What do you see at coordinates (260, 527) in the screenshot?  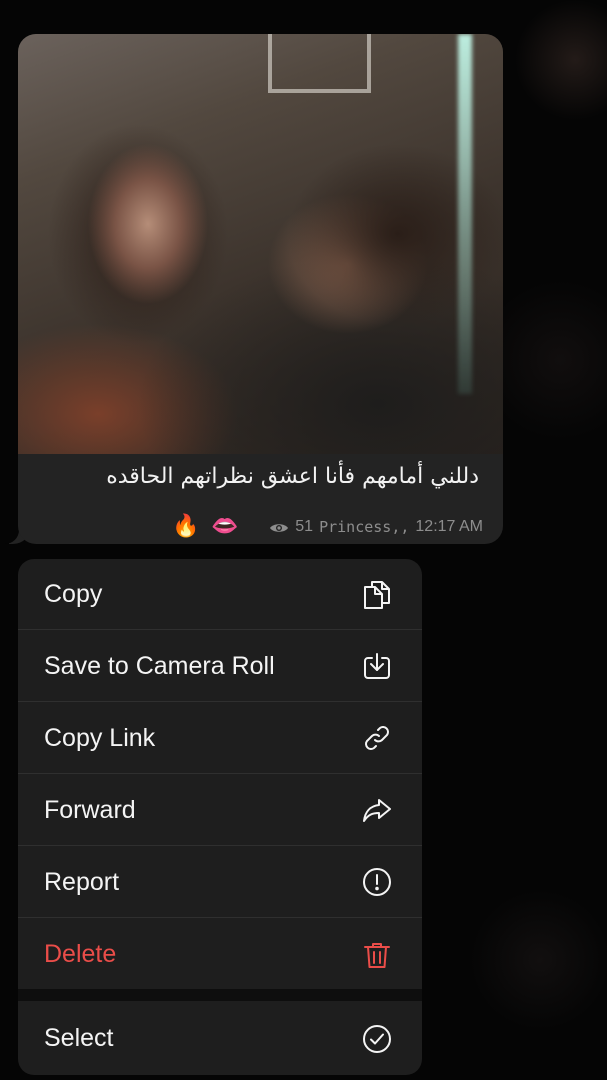 I see `message-meta-row: 🔥 👄 51 Princess,, 12:17 AM` at bounding box center [260, 527].